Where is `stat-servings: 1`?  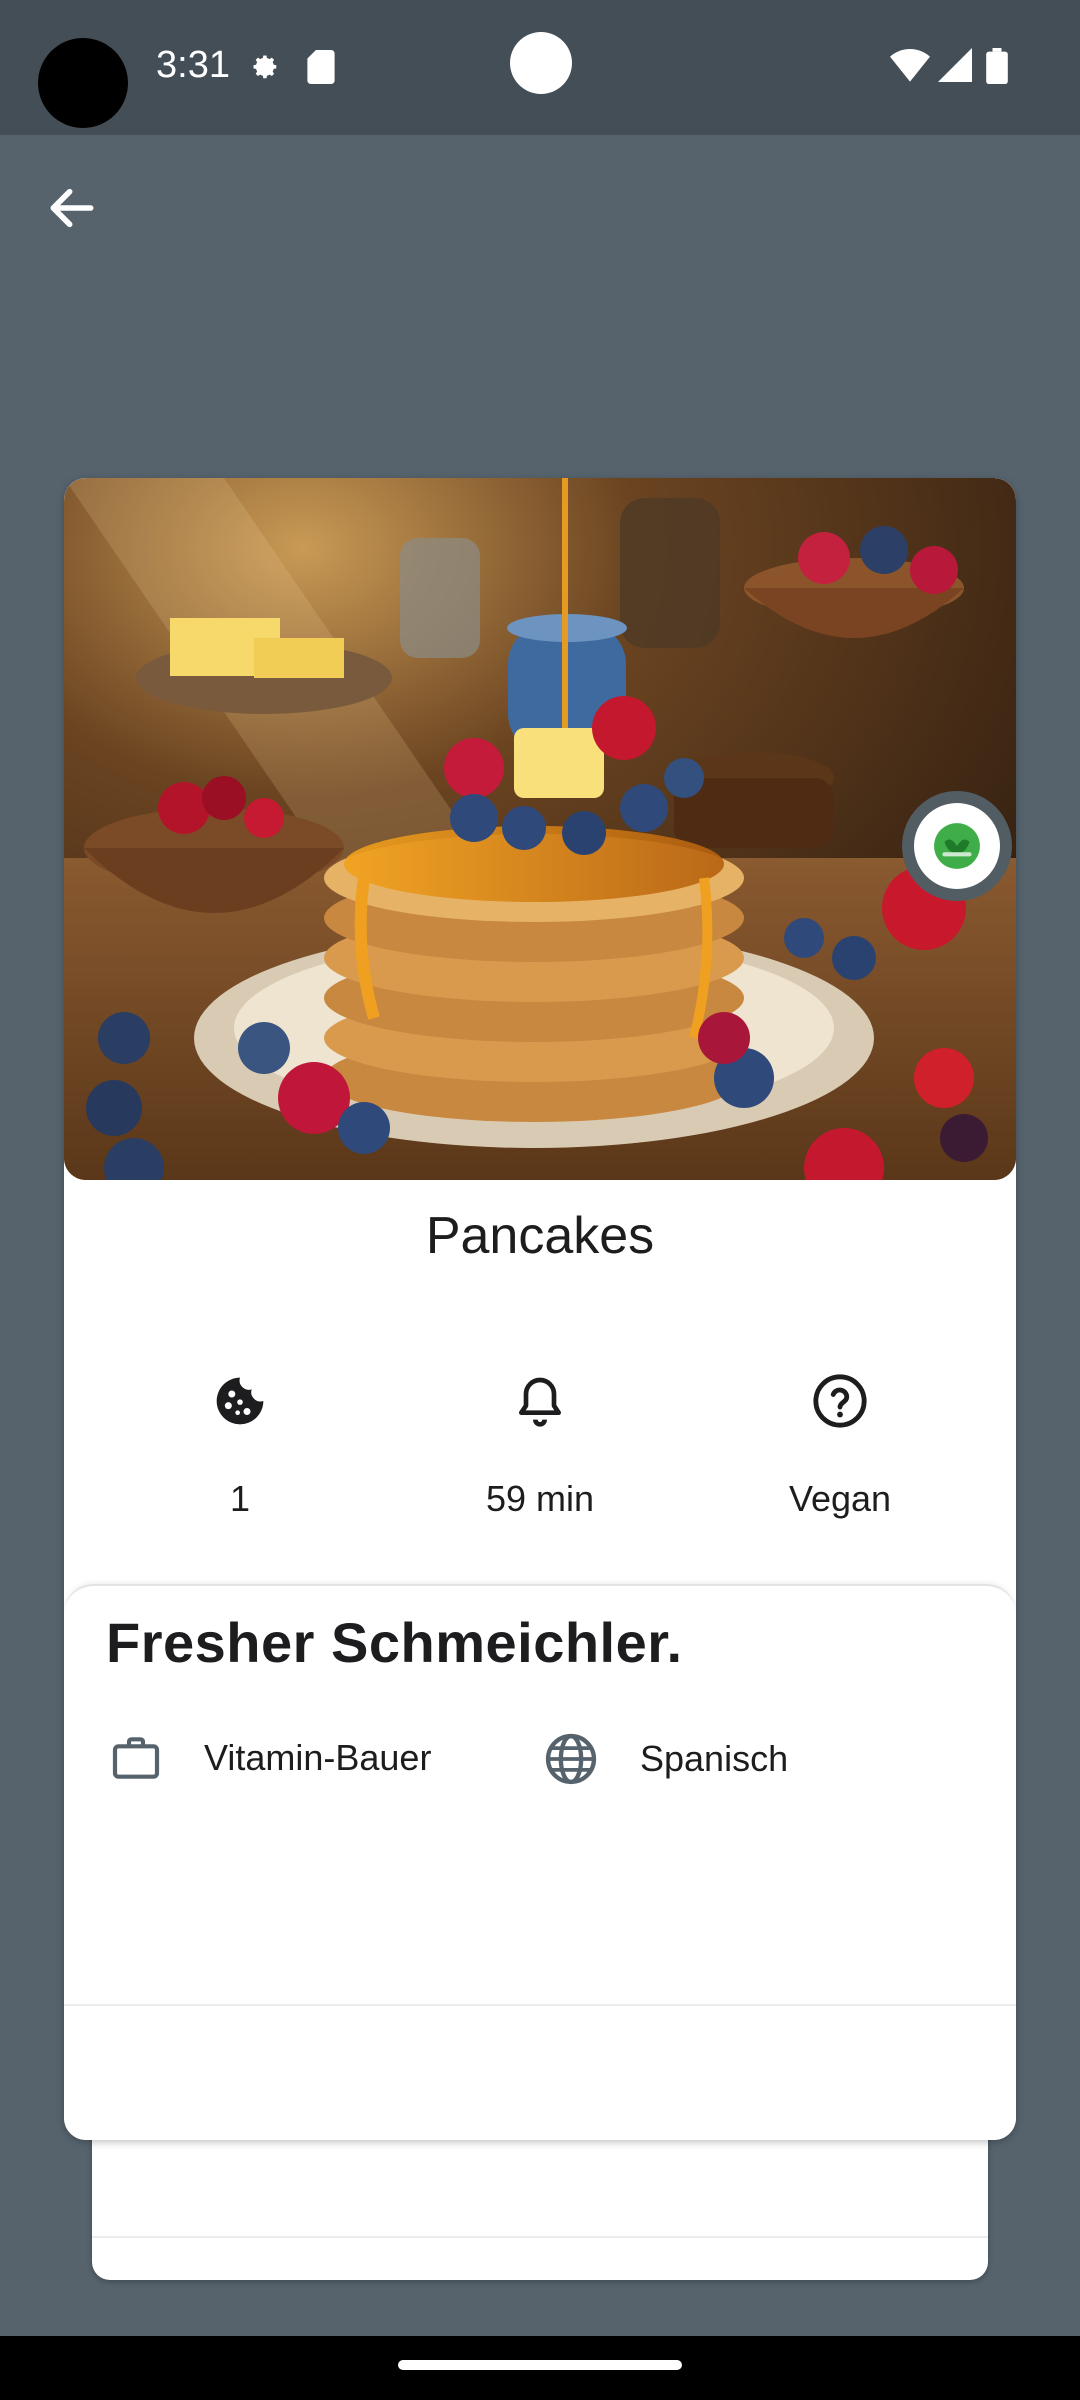
stat-servings: 1 is located at coordinates (240, 1444).